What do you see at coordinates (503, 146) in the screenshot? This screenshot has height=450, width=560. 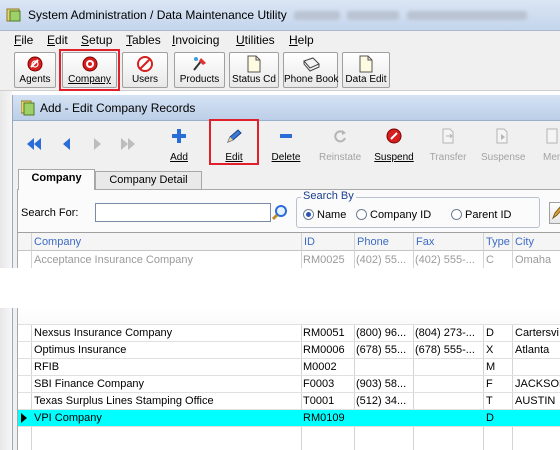 I see `suspense-button: Suspense` at bounding box center [503, 146].